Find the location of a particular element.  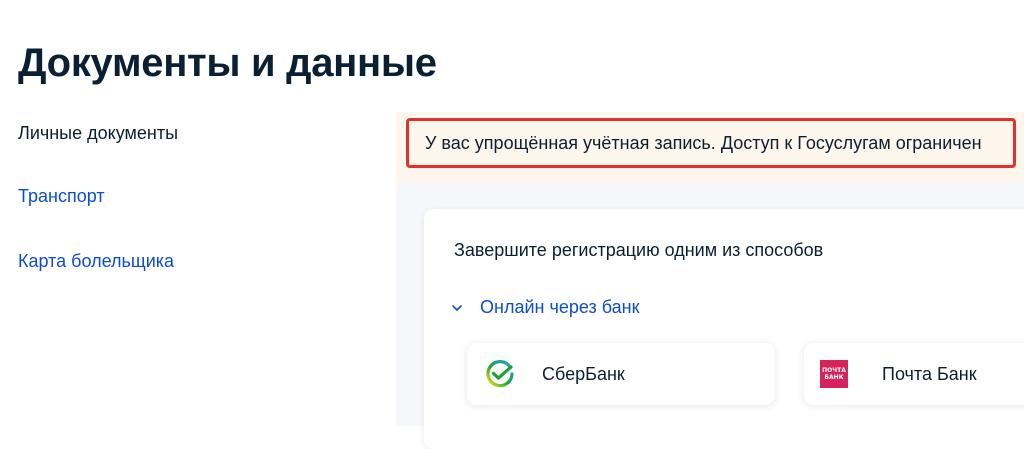

bank-option-pochta-bank: ПОЧТА БАНК Почта Банк is located at coordinates (914, 374).